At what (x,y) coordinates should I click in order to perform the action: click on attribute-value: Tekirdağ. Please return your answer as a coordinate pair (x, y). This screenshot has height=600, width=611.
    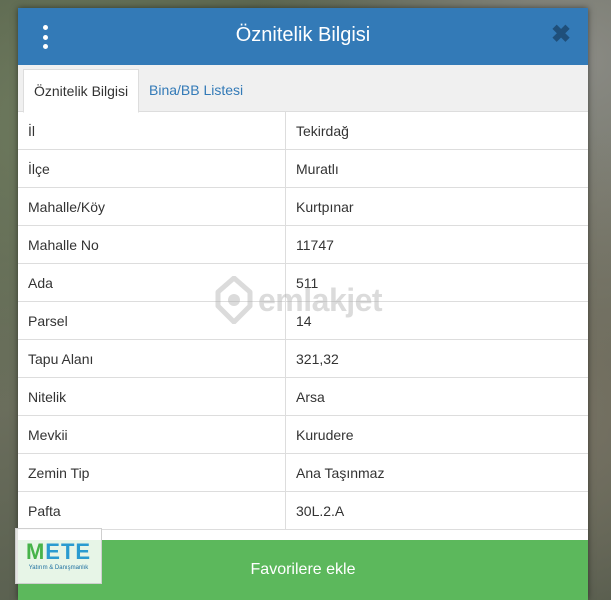
    Looking at the image, I should click on (322, 131).